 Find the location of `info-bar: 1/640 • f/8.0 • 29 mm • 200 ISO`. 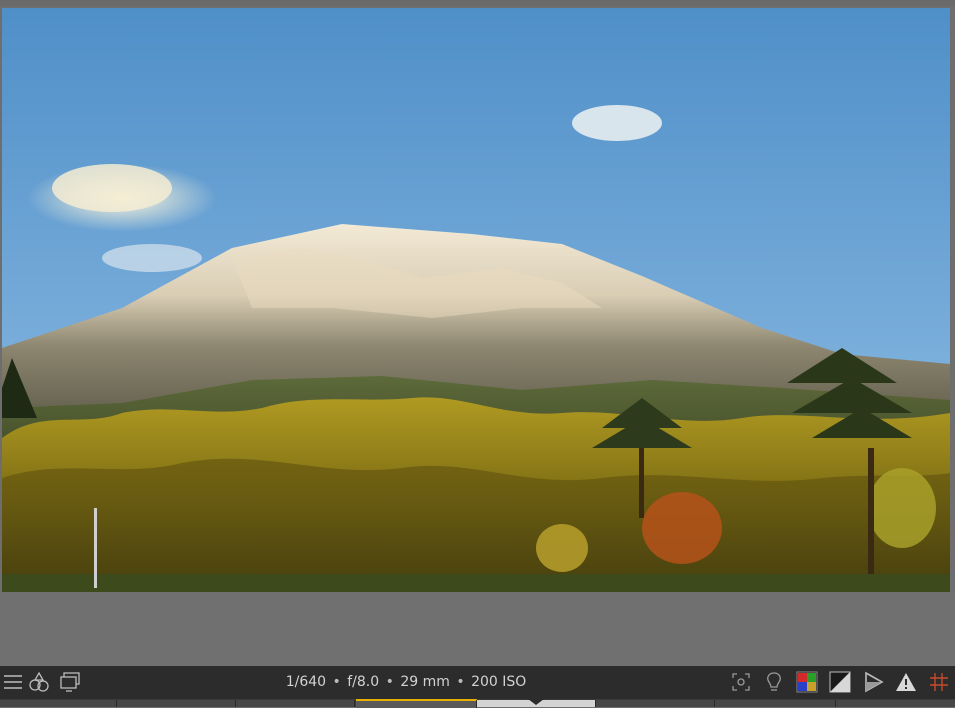

info-bar: 1/640 • f/8.0 • 29 mm • 200 ISO is located at coordinates (477, 682).